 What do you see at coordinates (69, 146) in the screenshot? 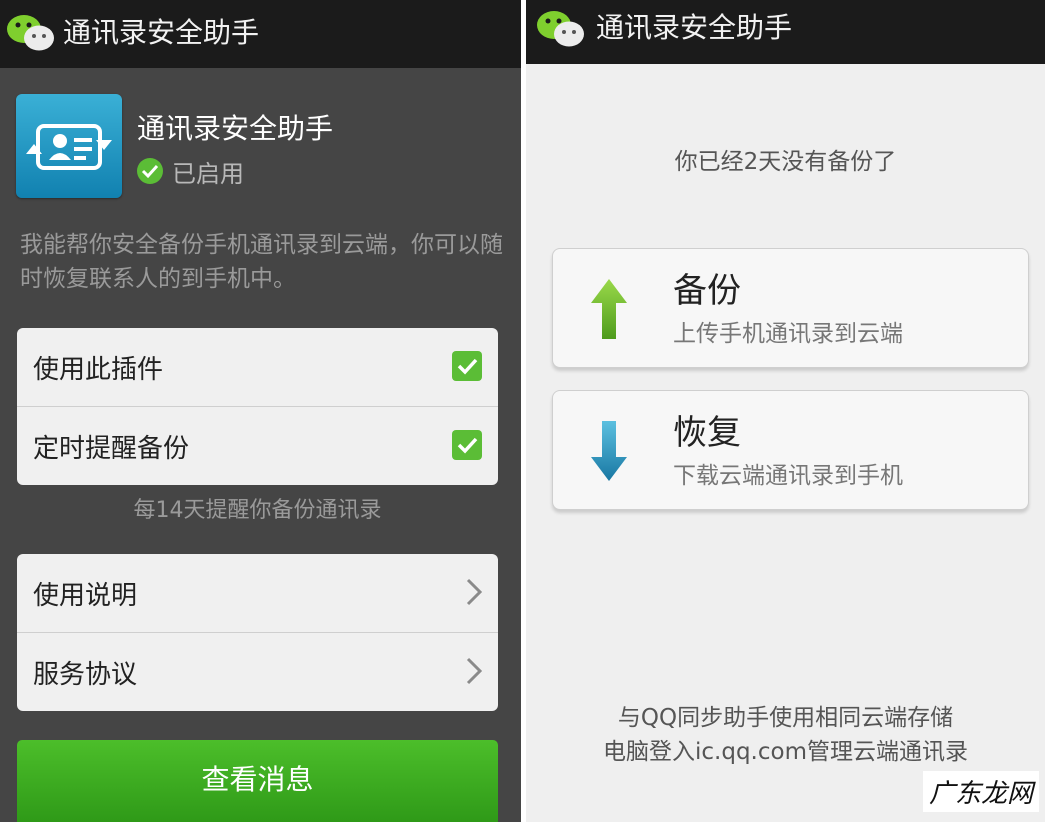
I see `contacts-assistant-icon` at bounding box center [69, 146].